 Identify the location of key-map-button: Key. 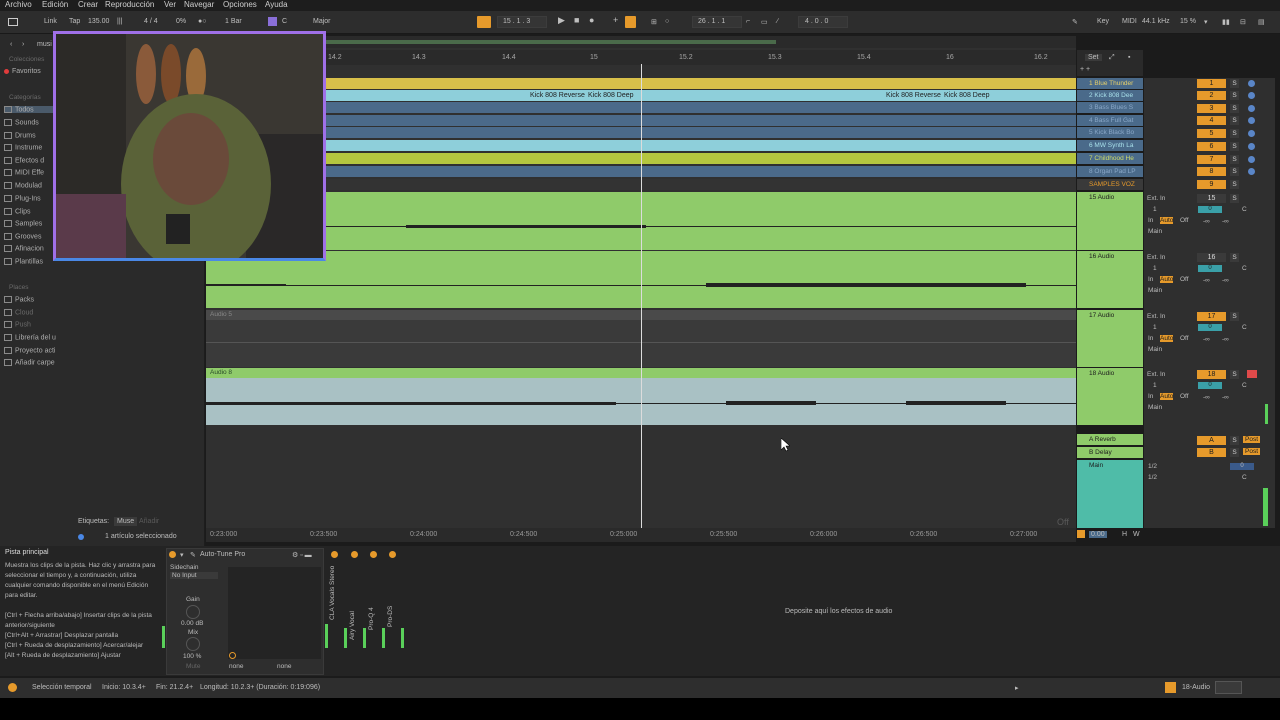
(1103, 21).